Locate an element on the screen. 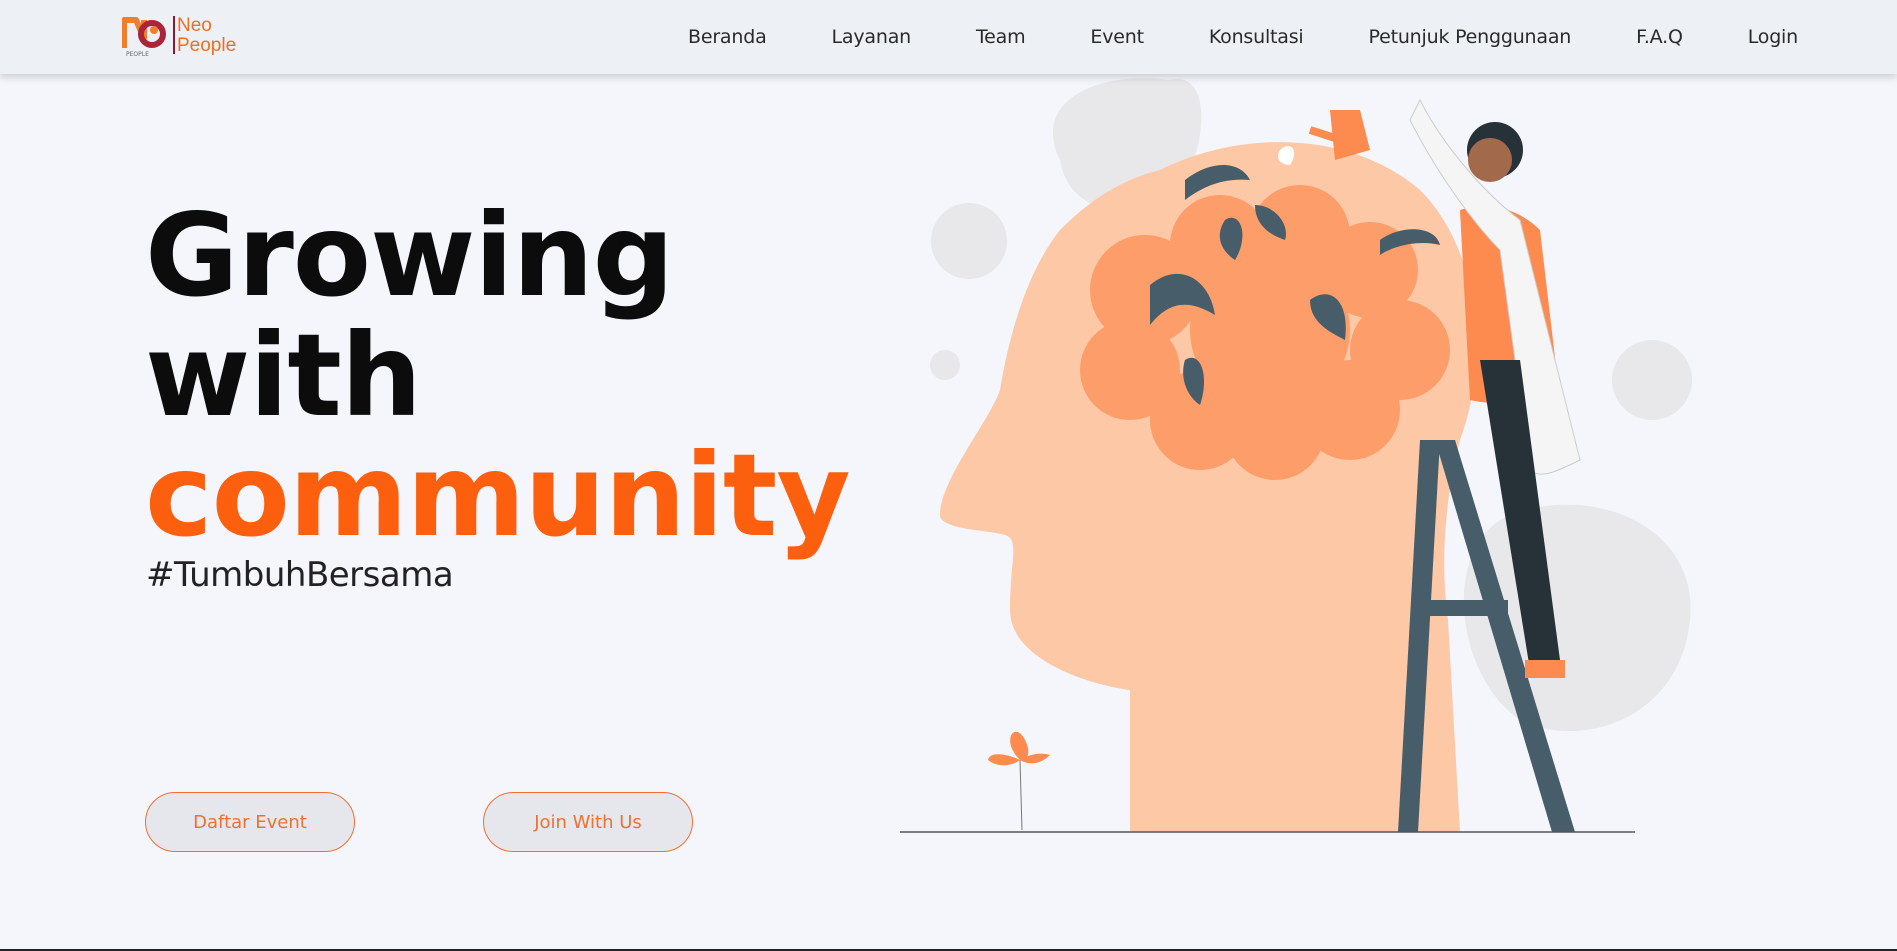 The height and width of the screenshot is (951, 1897). logo-line1: Neo is located at coordinates (194, 25).